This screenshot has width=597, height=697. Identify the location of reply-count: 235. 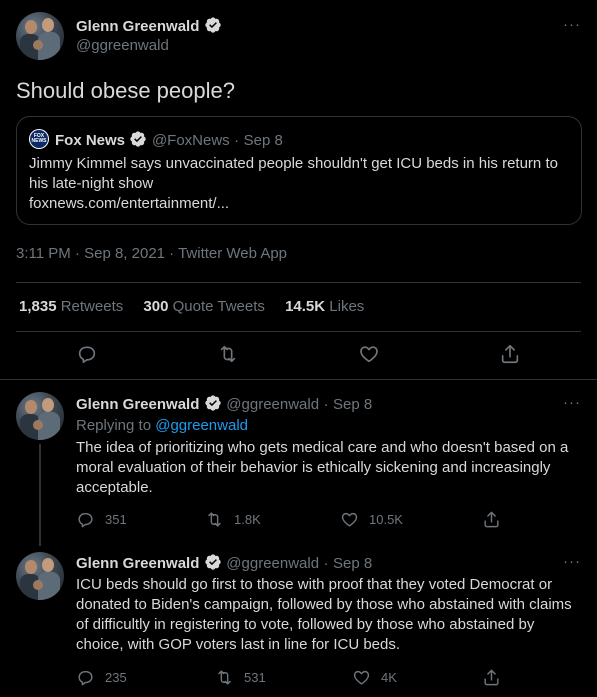
(116, 677).